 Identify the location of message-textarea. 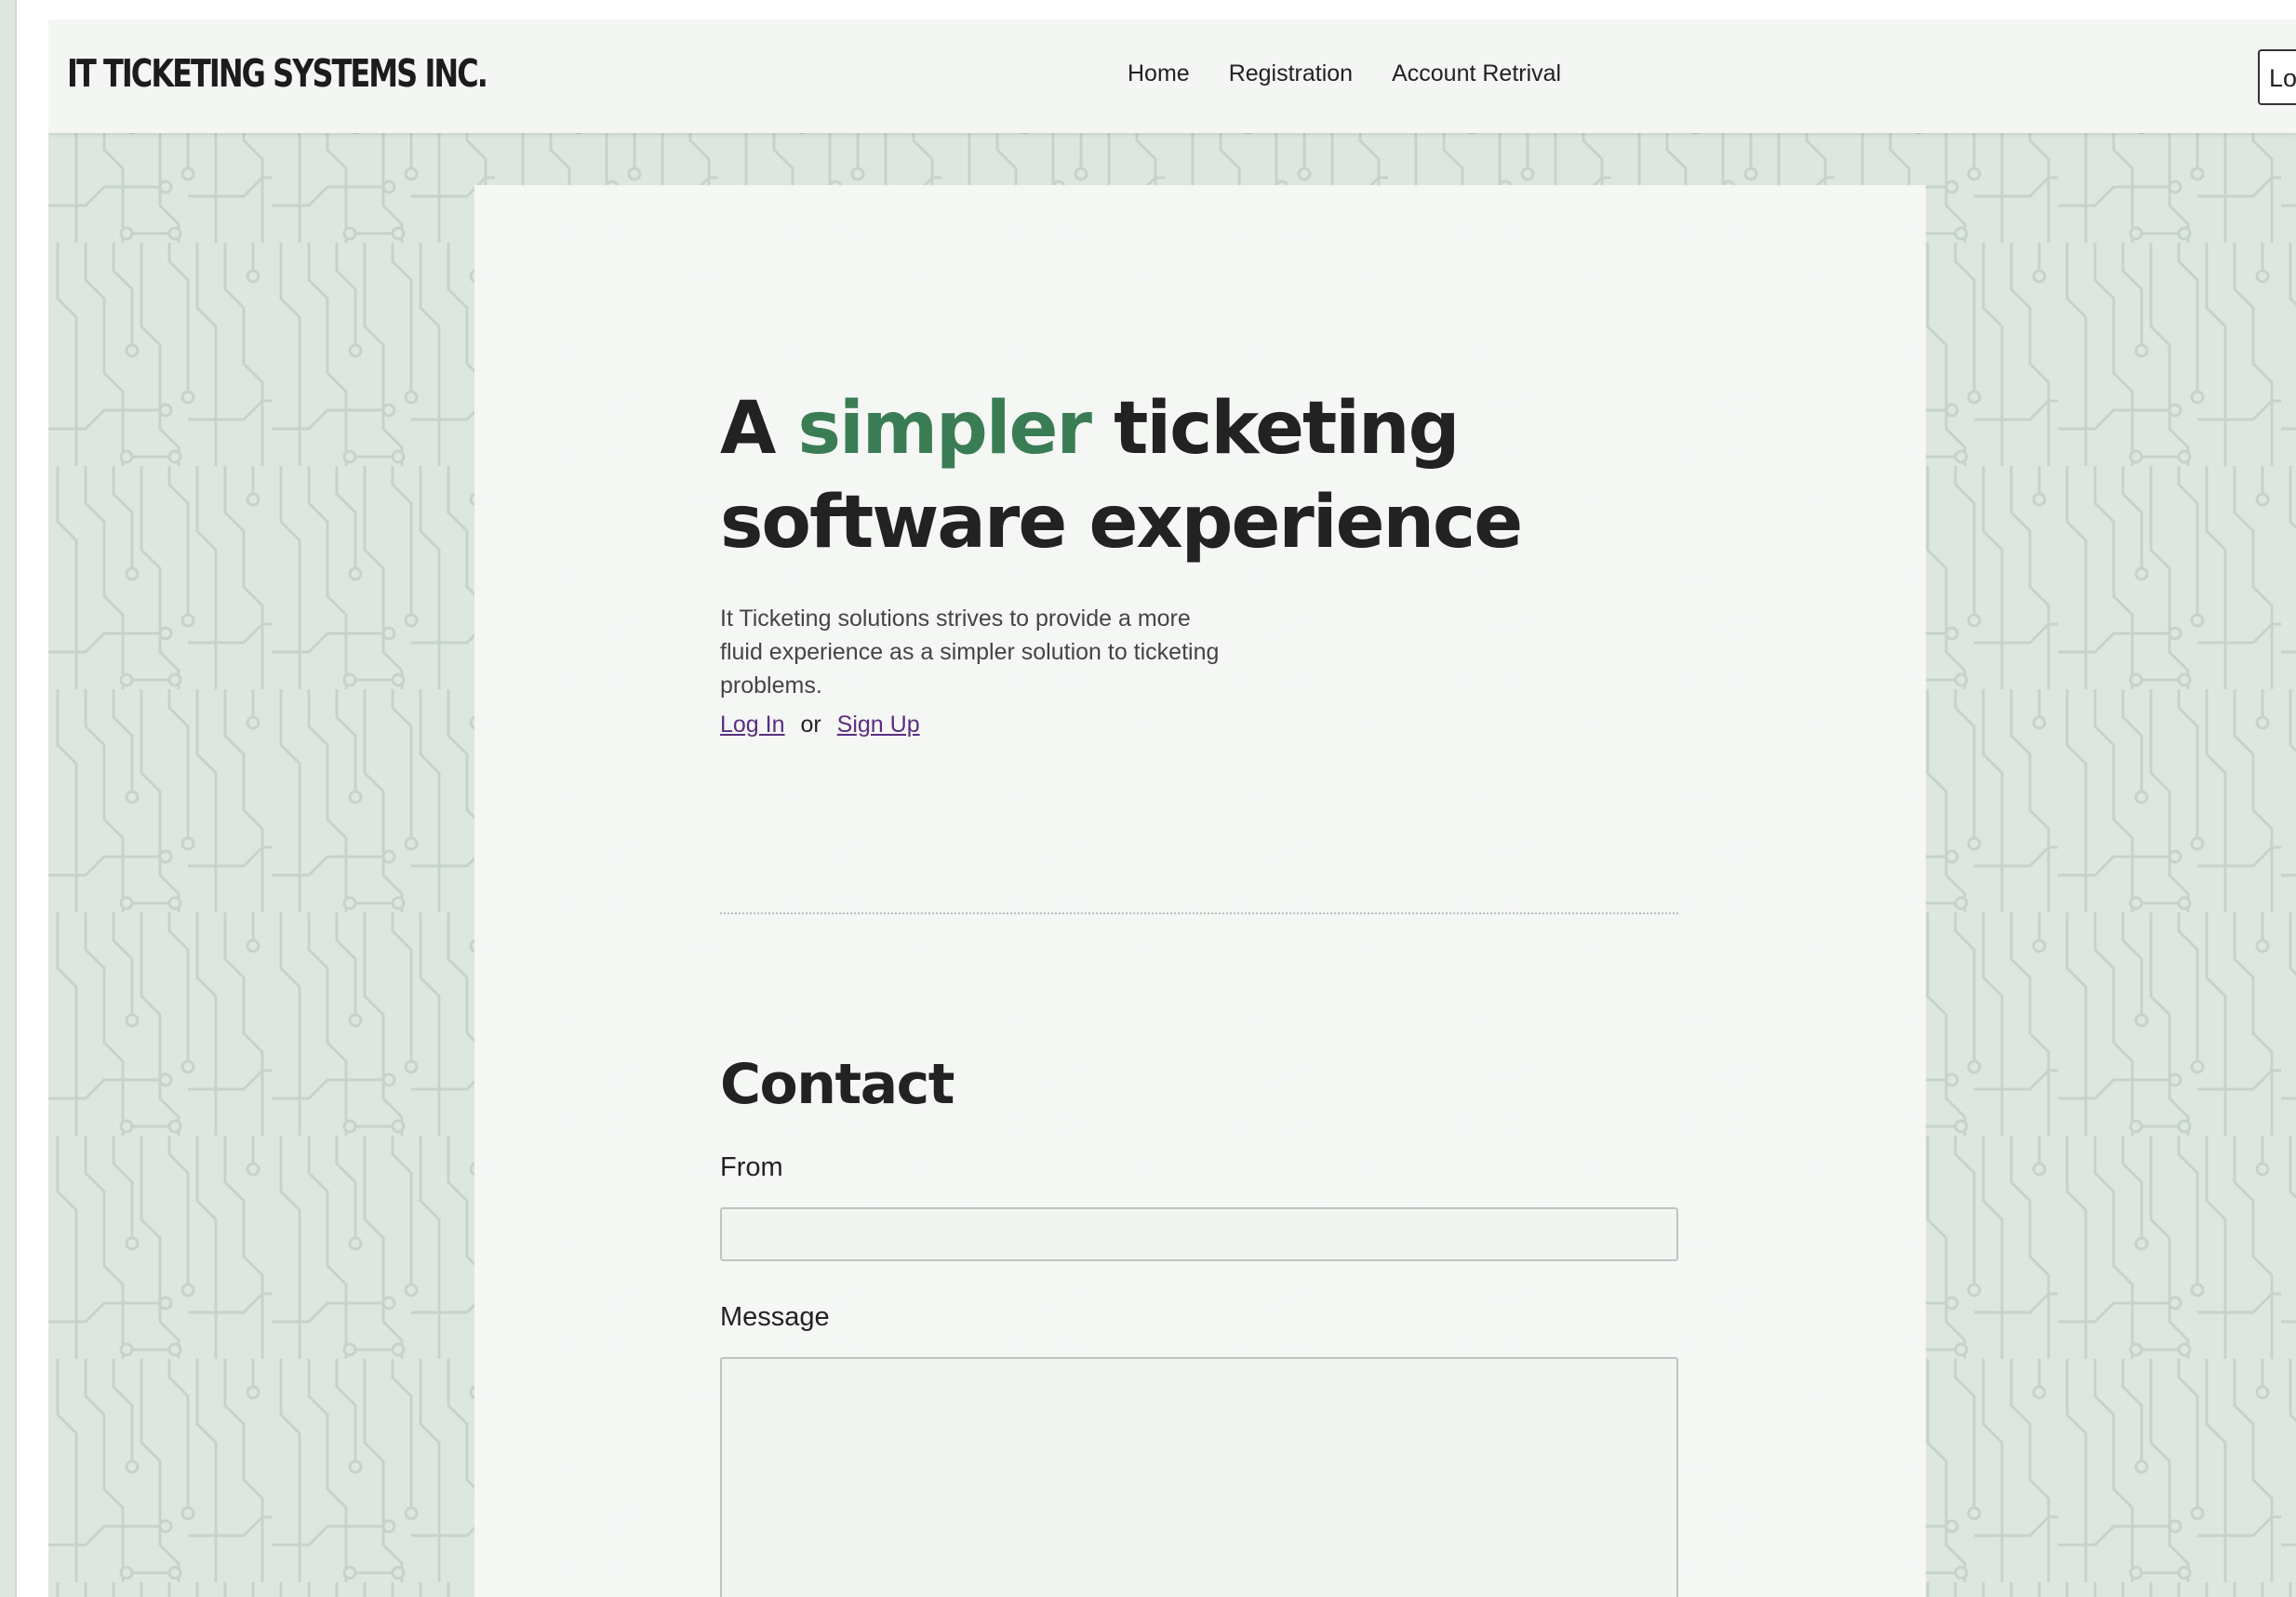
(1199, 1477).